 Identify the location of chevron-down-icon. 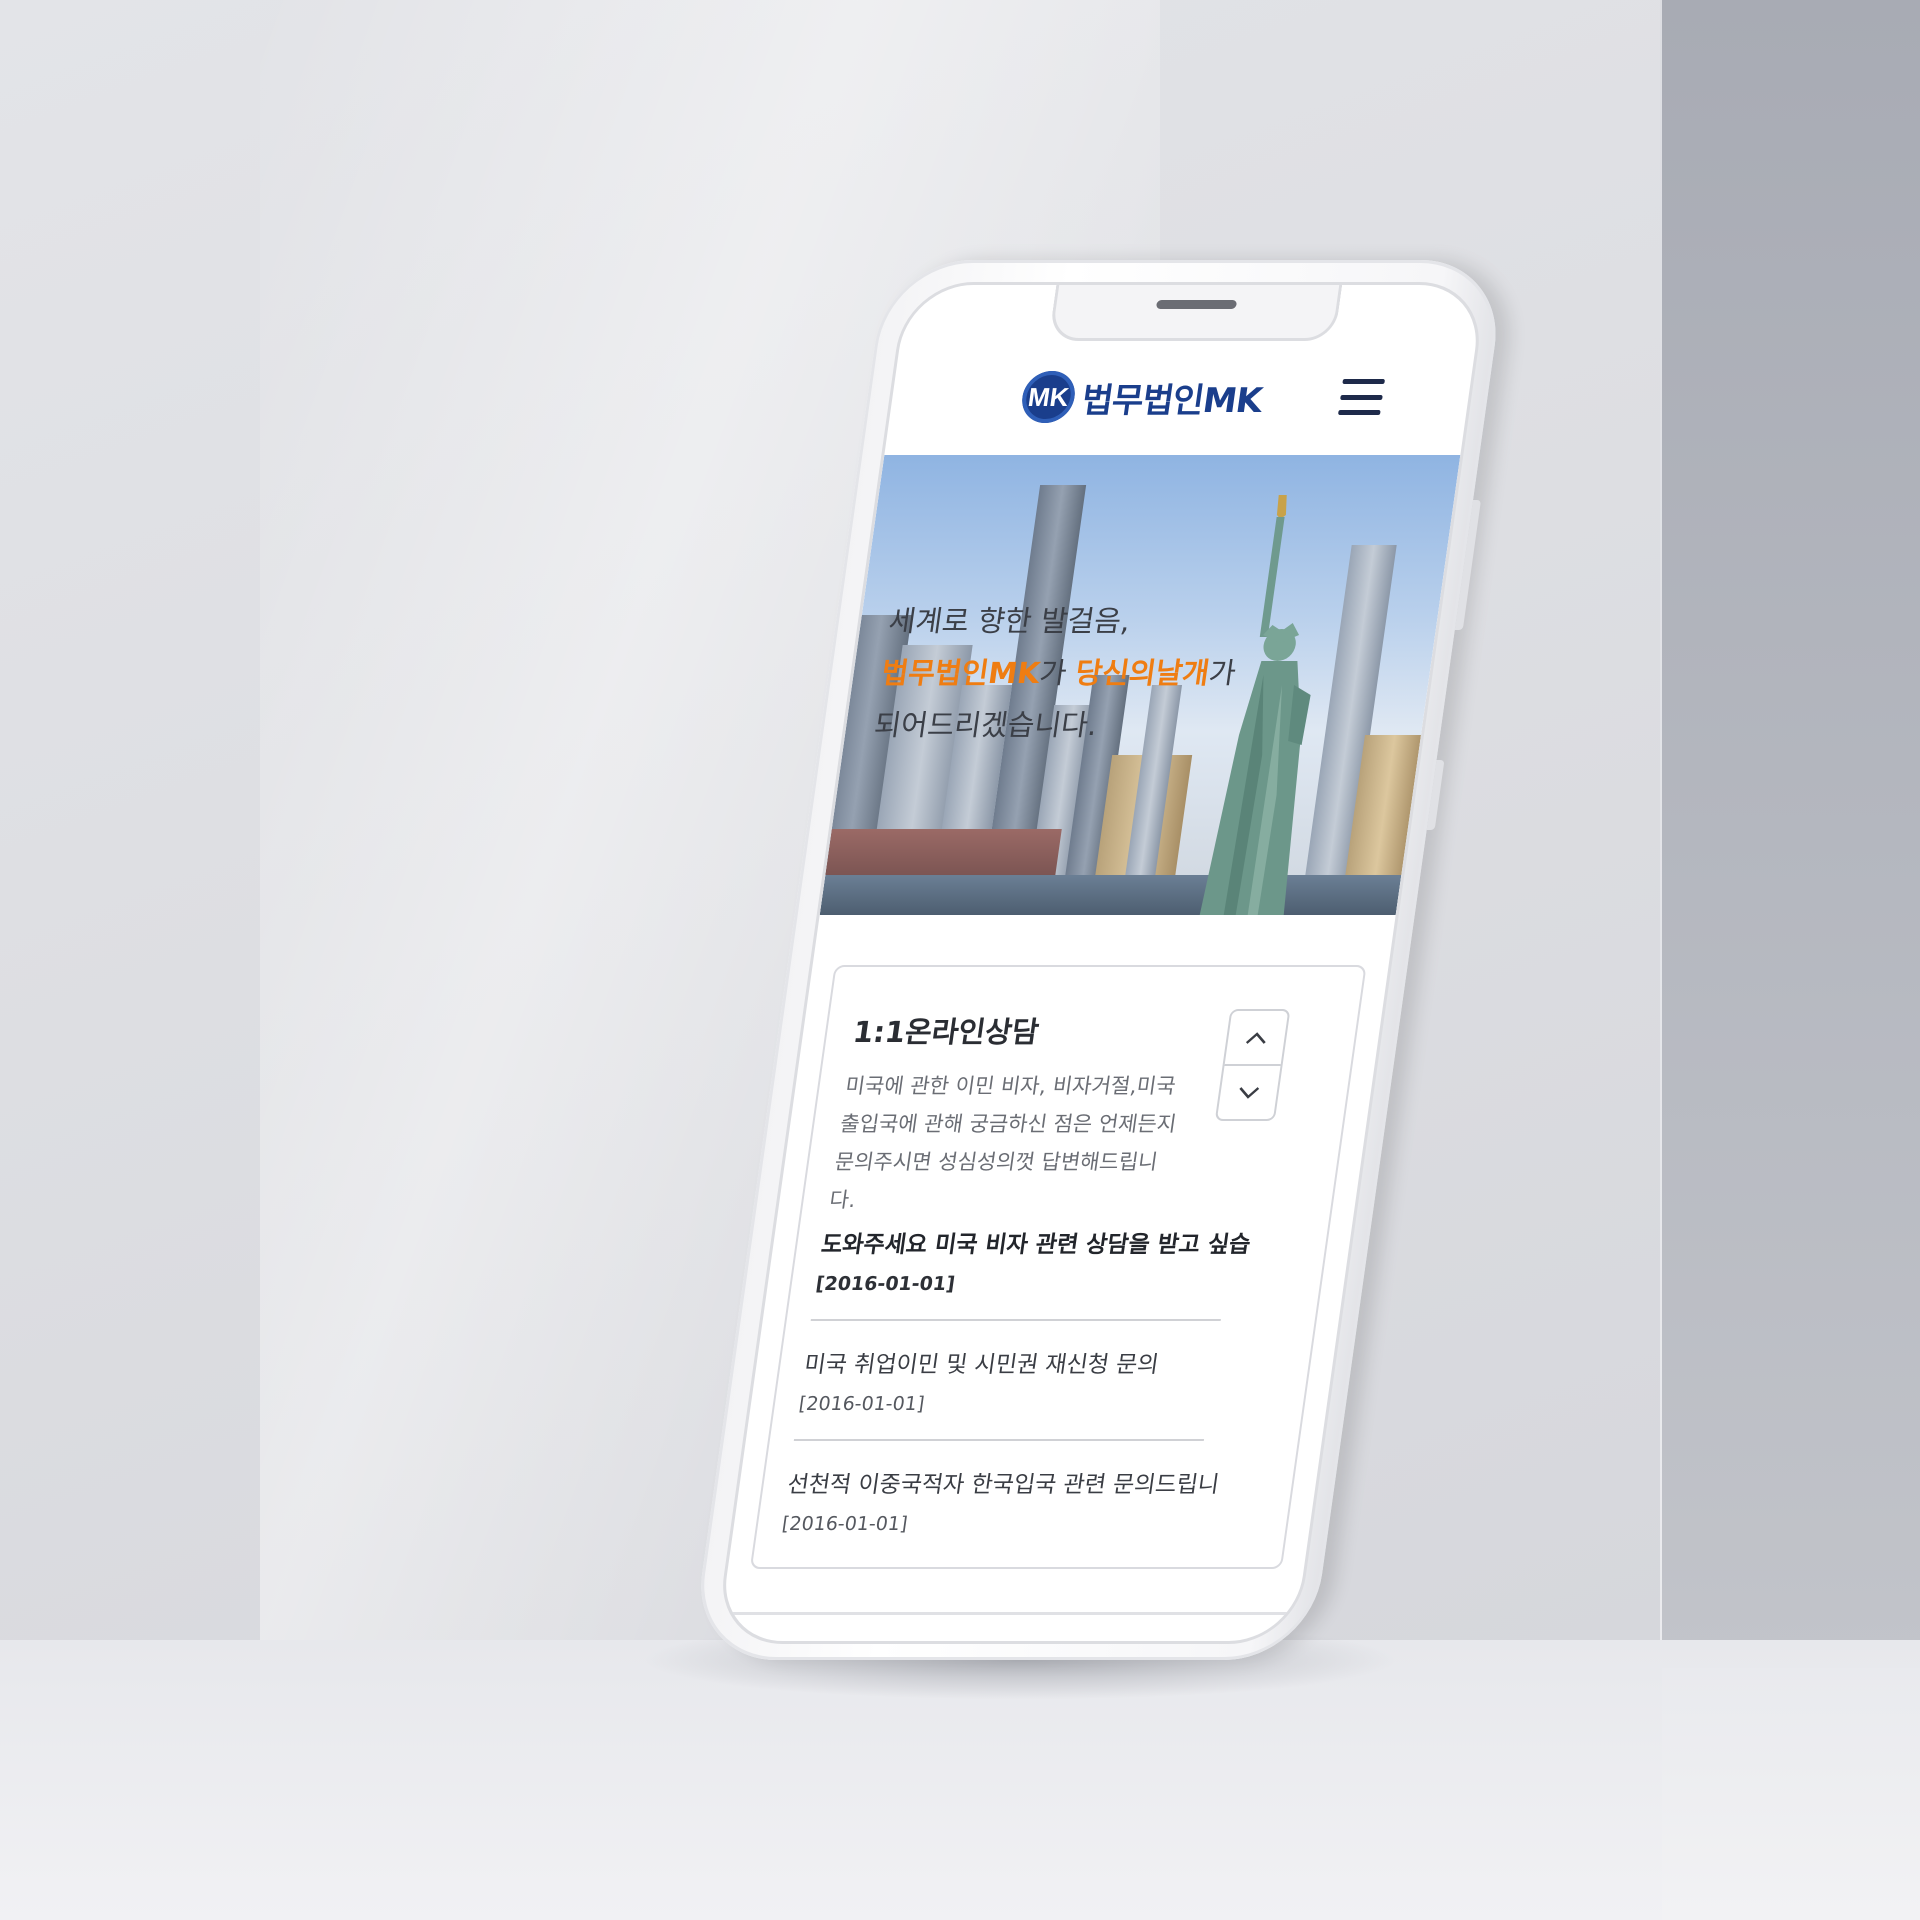
(1249, 1092).